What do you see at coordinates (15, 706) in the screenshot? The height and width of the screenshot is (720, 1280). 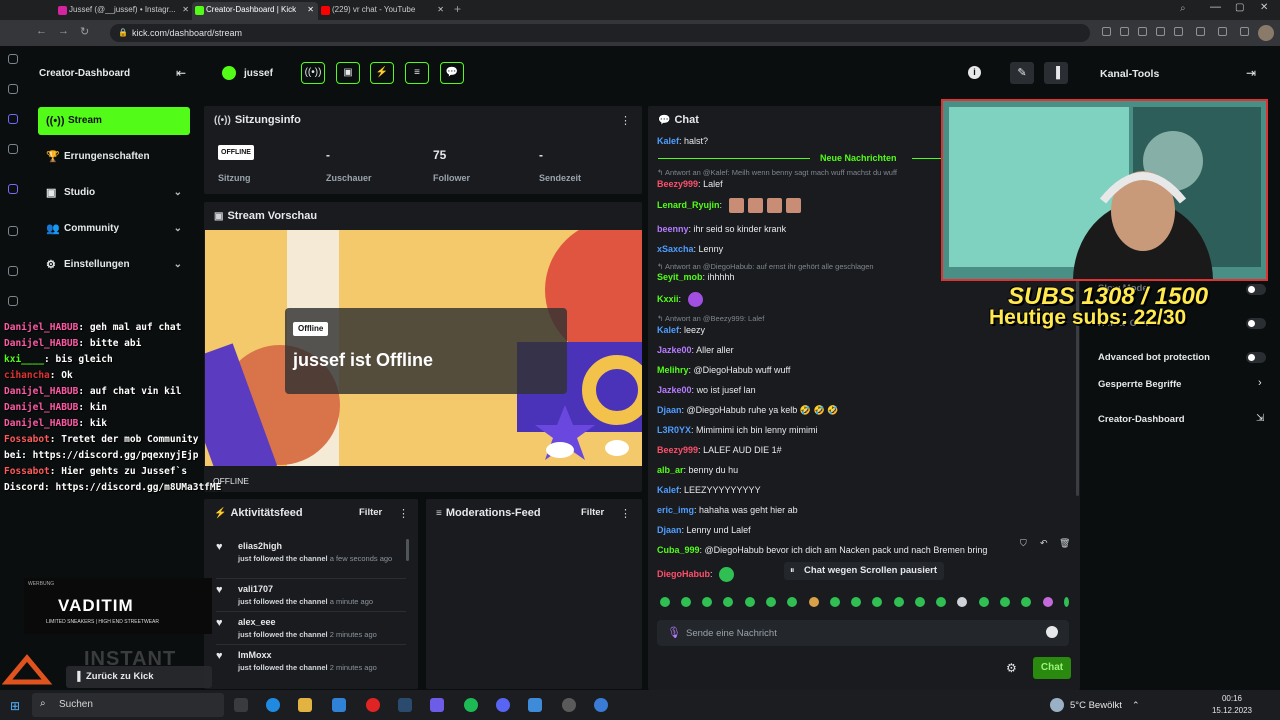 I see `windows-start-icon: ⊞` at bounding box center [15, 706].